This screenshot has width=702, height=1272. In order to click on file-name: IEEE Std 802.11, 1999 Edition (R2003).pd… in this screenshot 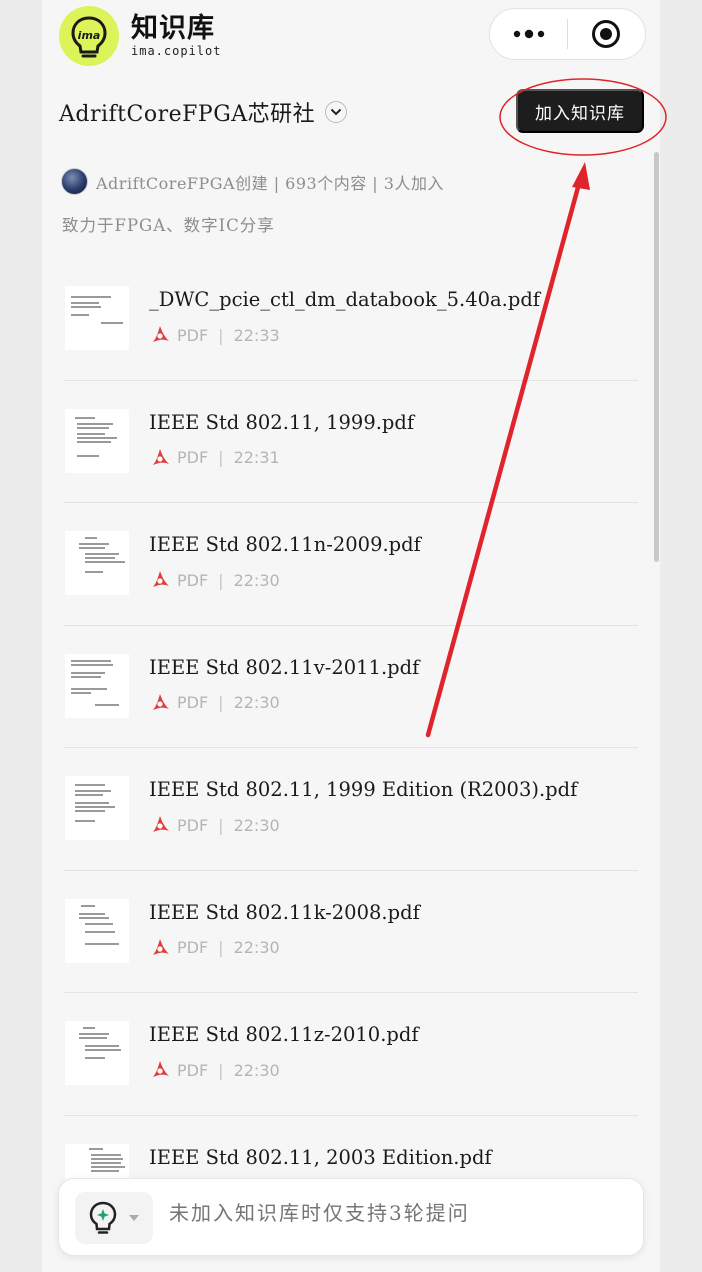, I will do `click(363, 789)`.